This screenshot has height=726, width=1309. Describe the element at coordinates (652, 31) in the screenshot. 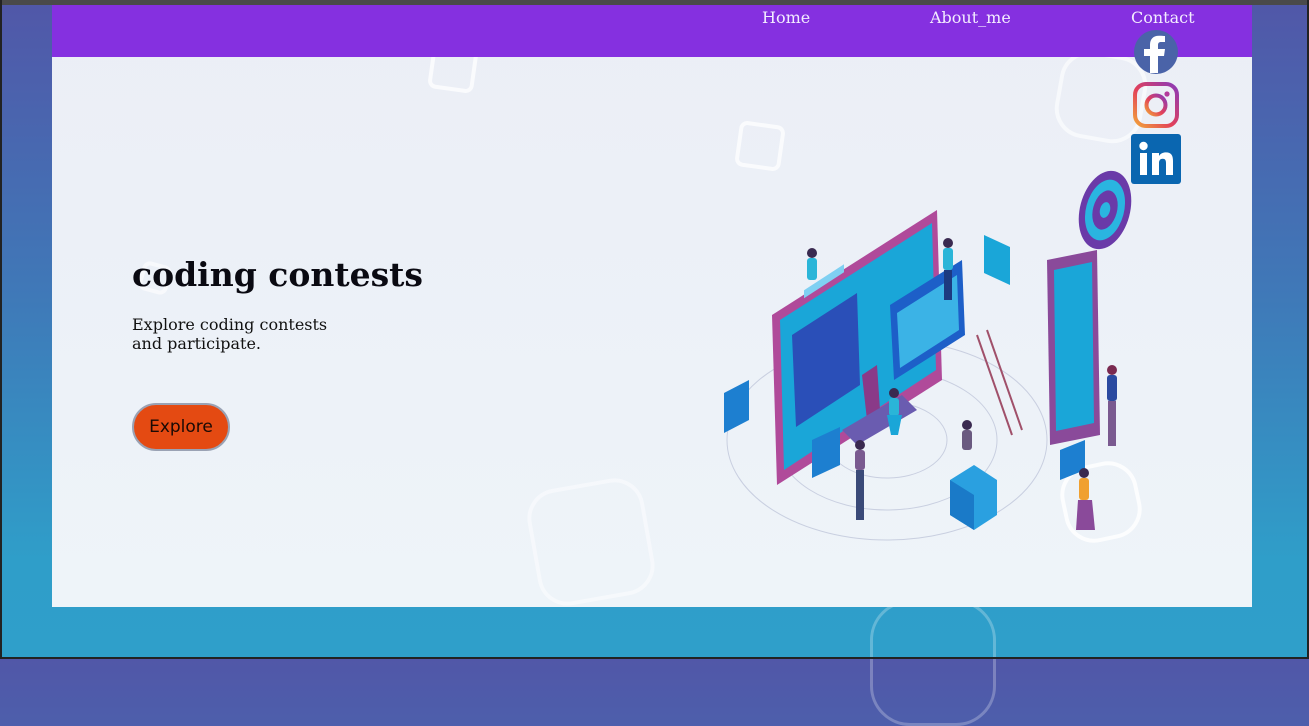

I see `top-navbar: Home About_me Contact` at that location.